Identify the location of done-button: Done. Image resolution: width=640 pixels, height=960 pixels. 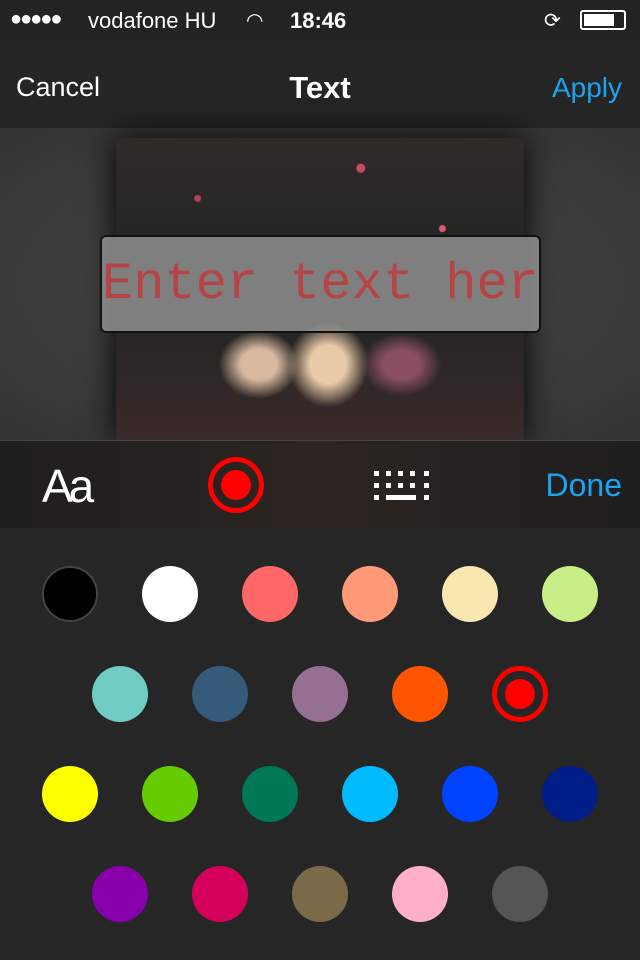
(584, 485).